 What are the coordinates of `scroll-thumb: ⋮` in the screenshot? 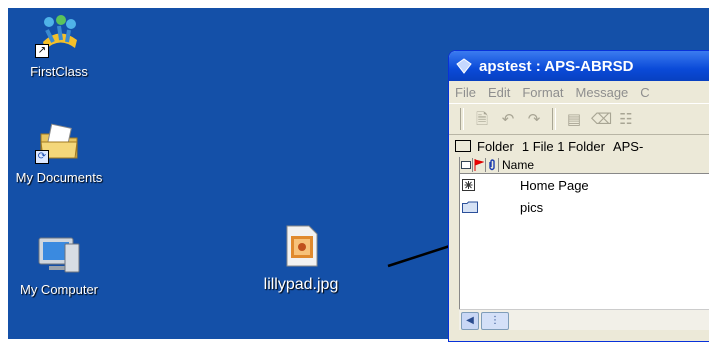 It's located at (495, 321).